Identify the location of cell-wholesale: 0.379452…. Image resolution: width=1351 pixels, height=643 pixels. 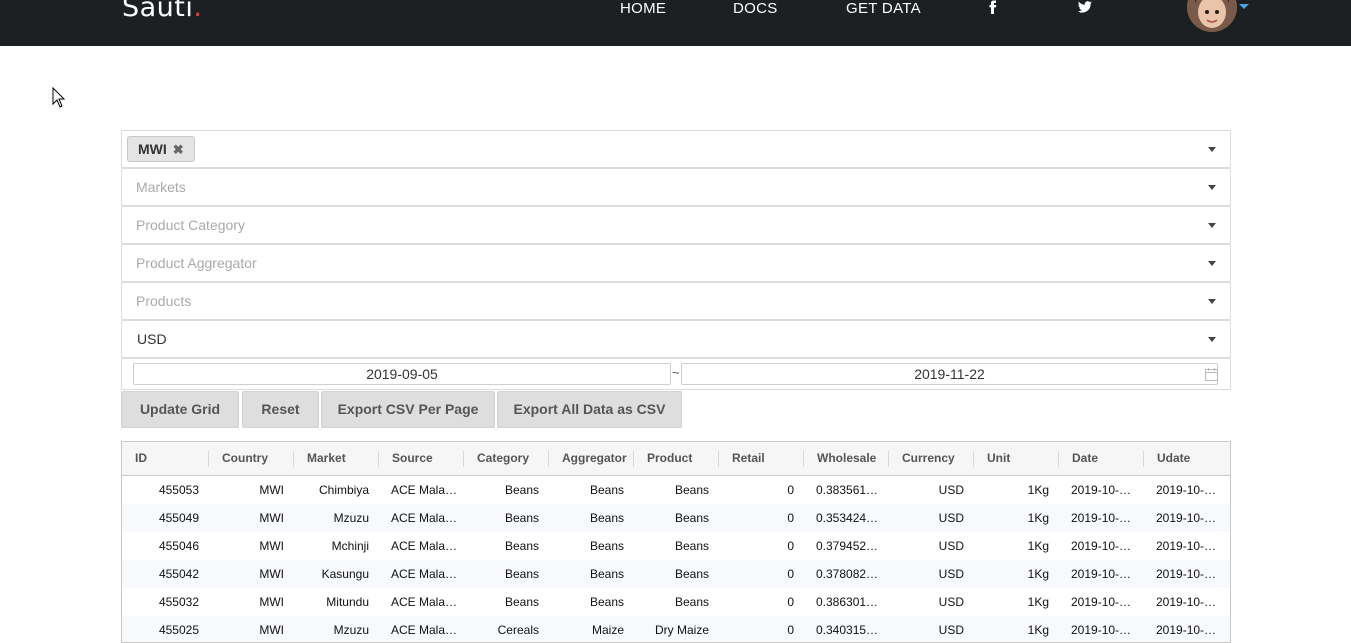
(846, 546).